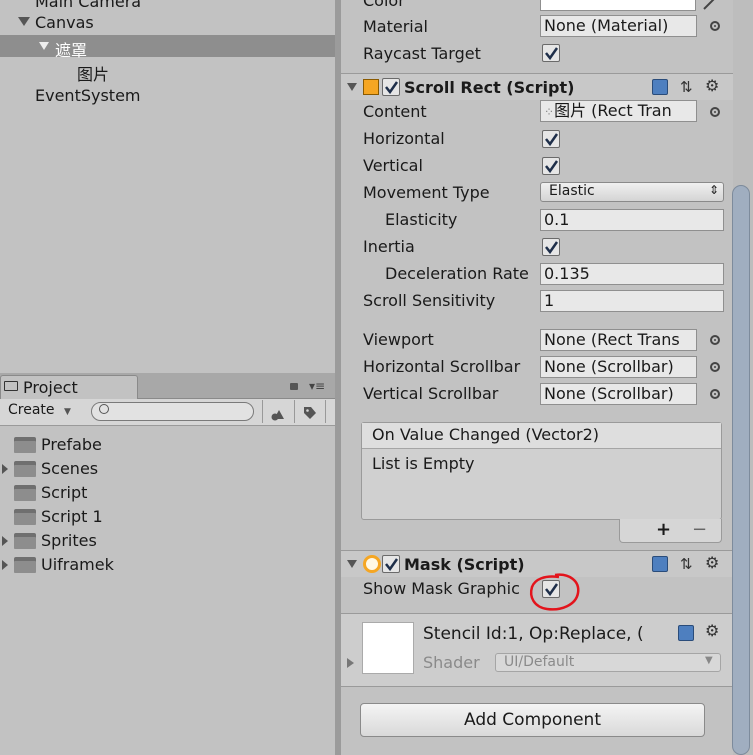  I want to click on dropdown-arrows-icon: ⇕, so click(714, 190).